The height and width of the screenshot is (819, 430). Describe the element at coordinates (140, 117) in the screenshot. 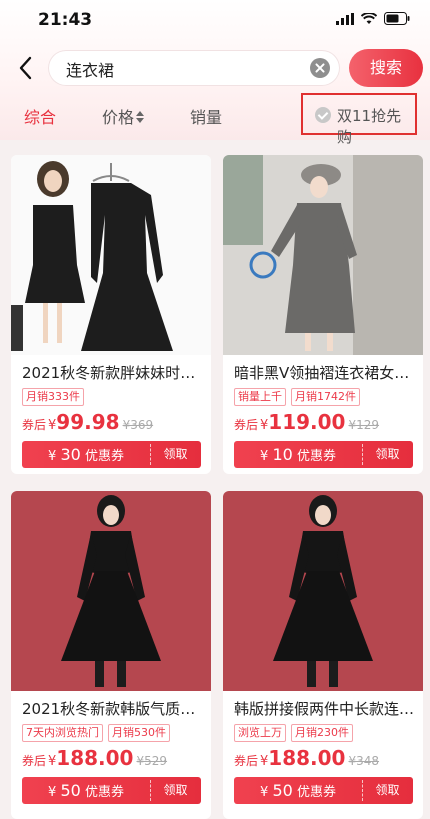

I see `sort-caret-icon` at that location.